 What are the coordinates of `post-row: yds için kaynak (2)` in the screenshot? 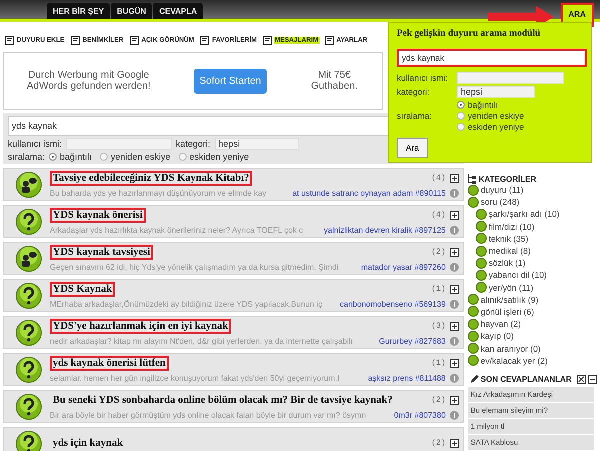 It's located at (233, 439).